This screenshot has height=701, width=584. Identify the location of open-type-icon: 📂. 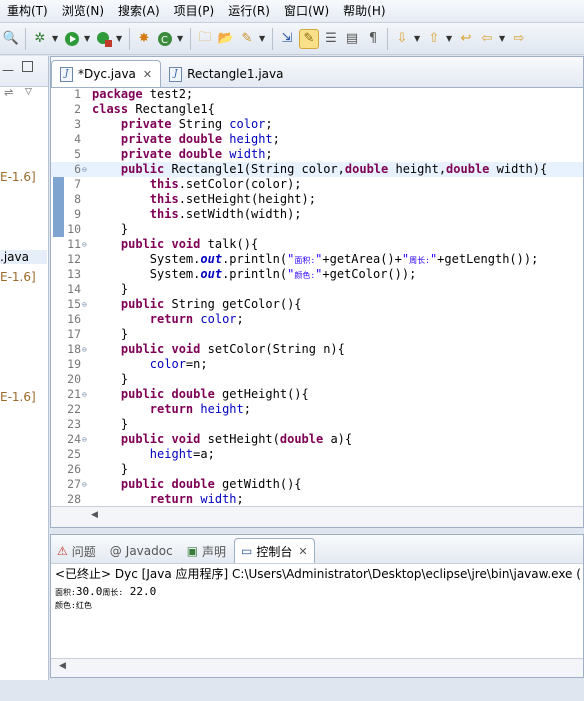
(226, 39).